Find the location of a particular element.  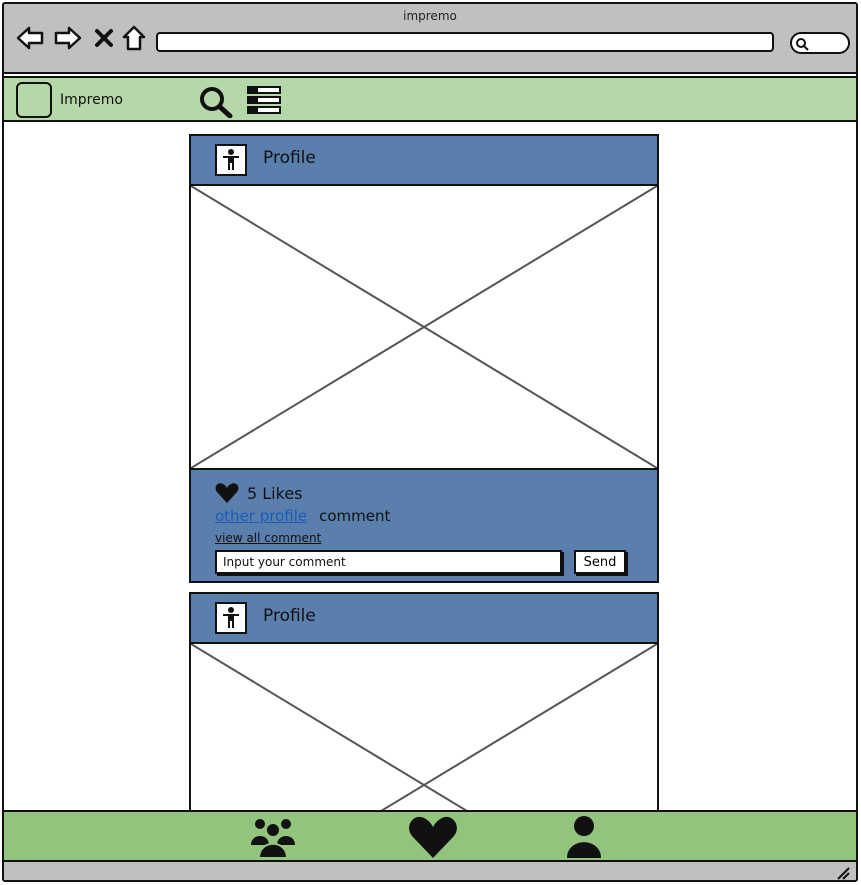

view-all-comments-link: view all comment is located at coordinates (268, 538).